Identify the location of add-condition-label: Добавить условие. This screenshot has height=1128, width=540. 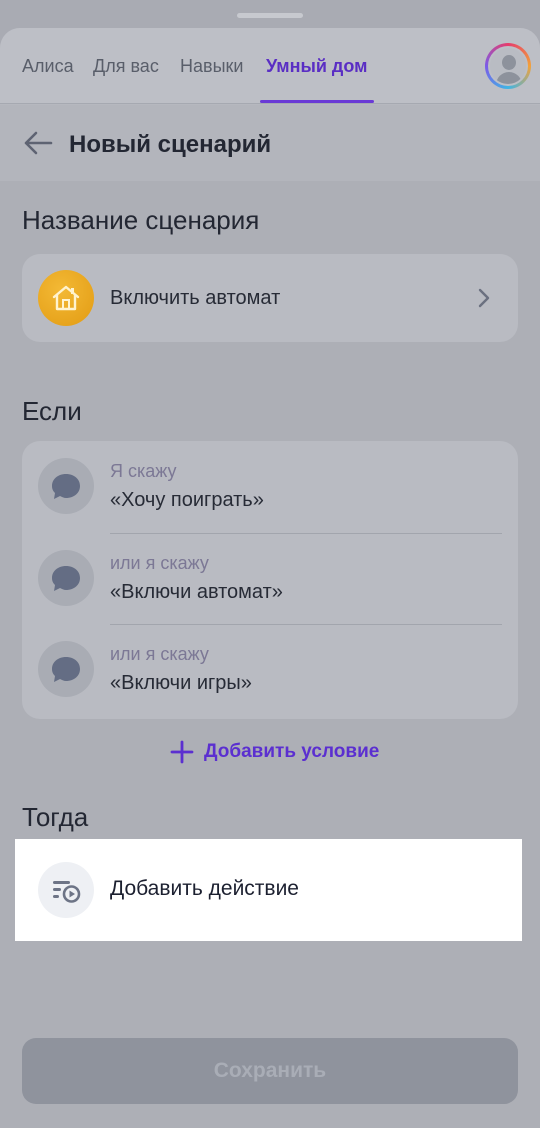
(292, 751).